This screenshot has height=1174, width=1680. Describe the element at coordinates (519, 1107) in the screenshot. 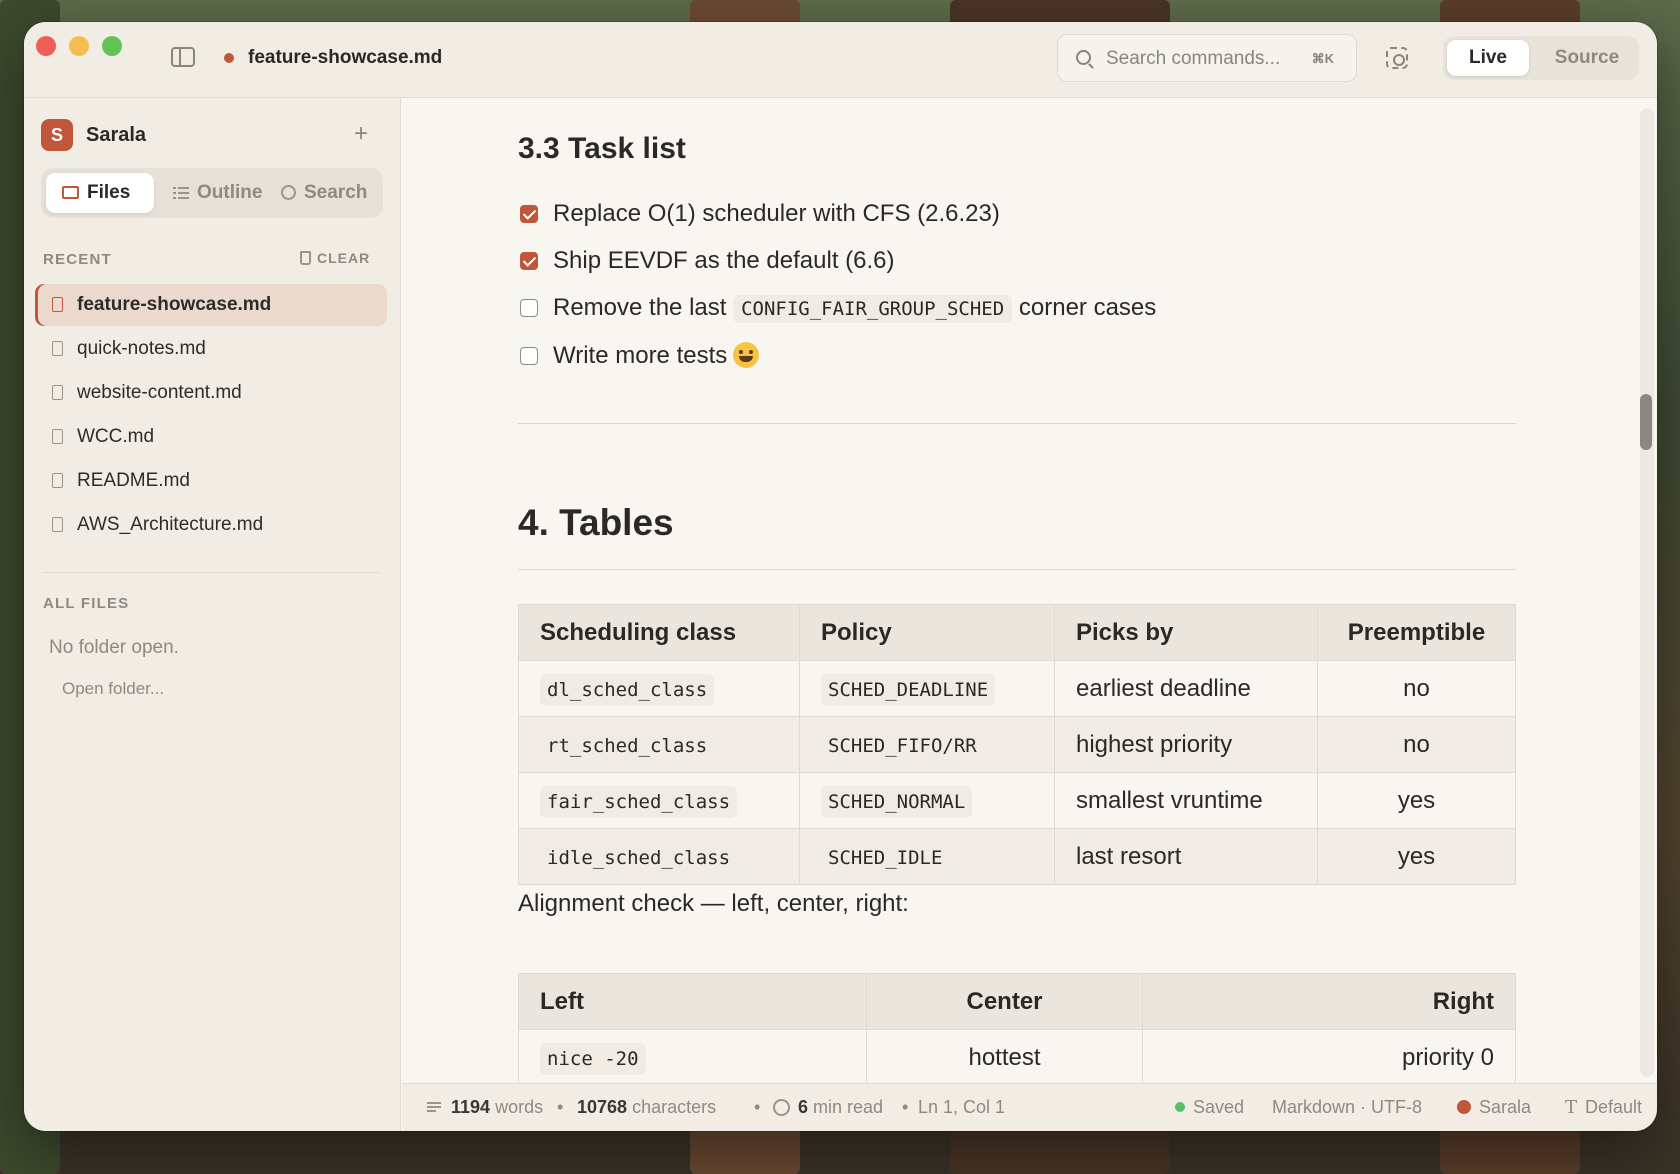

I see `word-count-label: words` at that location.